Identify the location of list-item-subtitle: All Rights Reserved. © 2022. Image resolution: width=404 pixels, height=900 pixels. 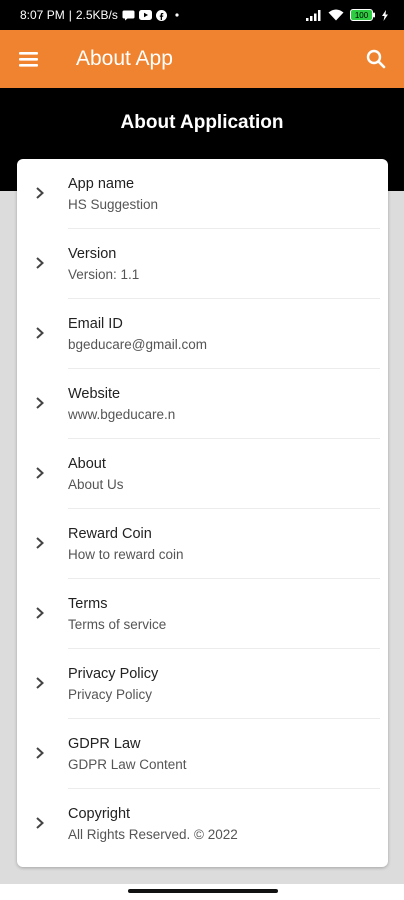
(153, 834).